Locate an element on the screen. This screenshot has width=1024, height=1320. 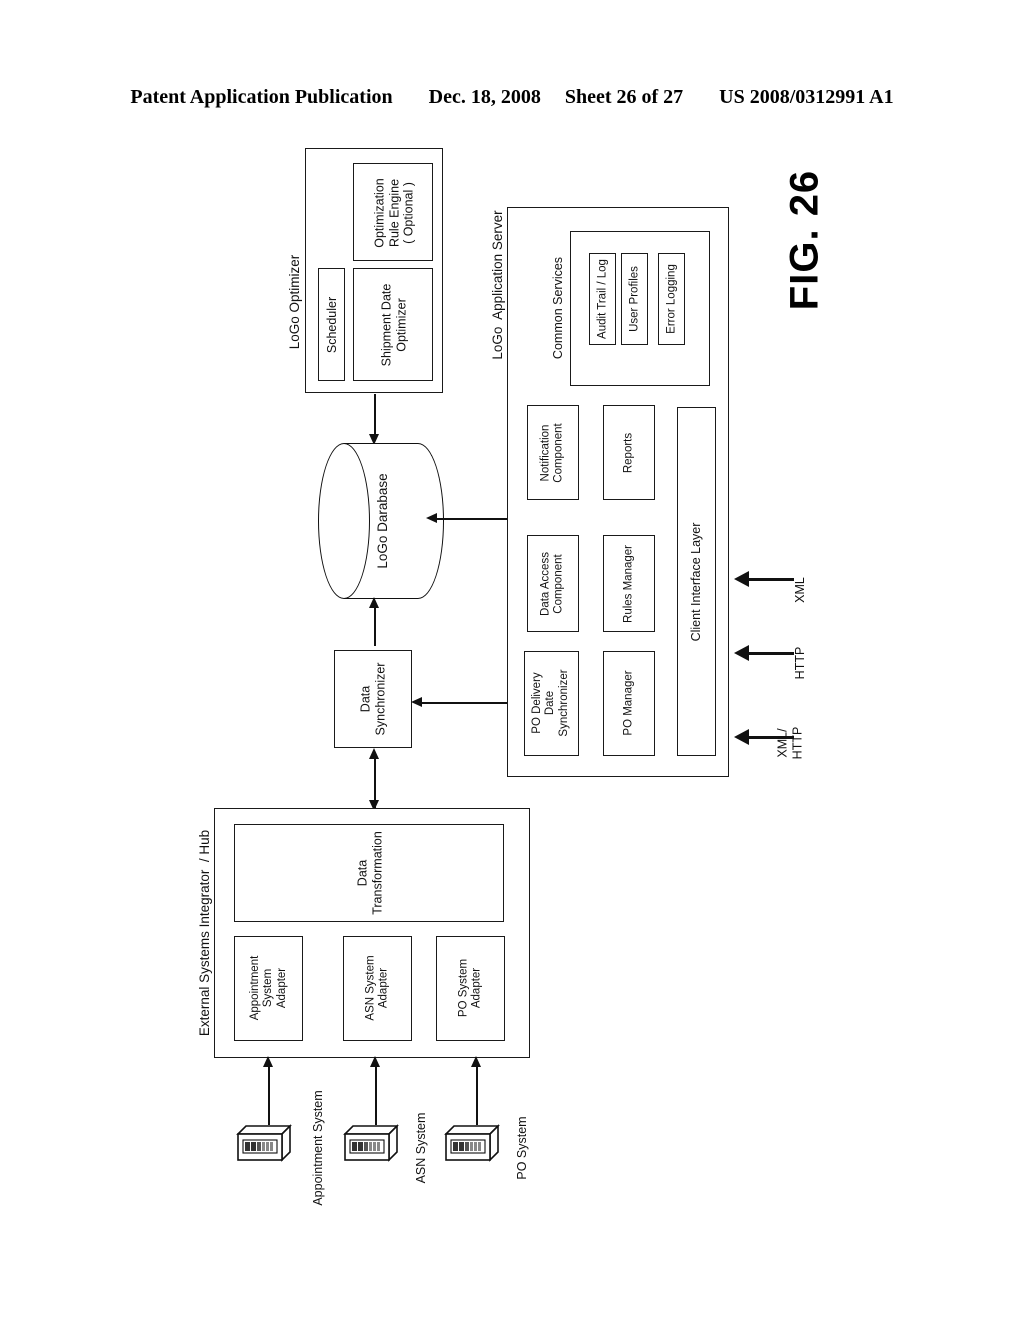
po-delivery-date-synchronizer-label: PO Delivery Date Synchronizer is located at coordinates (550, 703).